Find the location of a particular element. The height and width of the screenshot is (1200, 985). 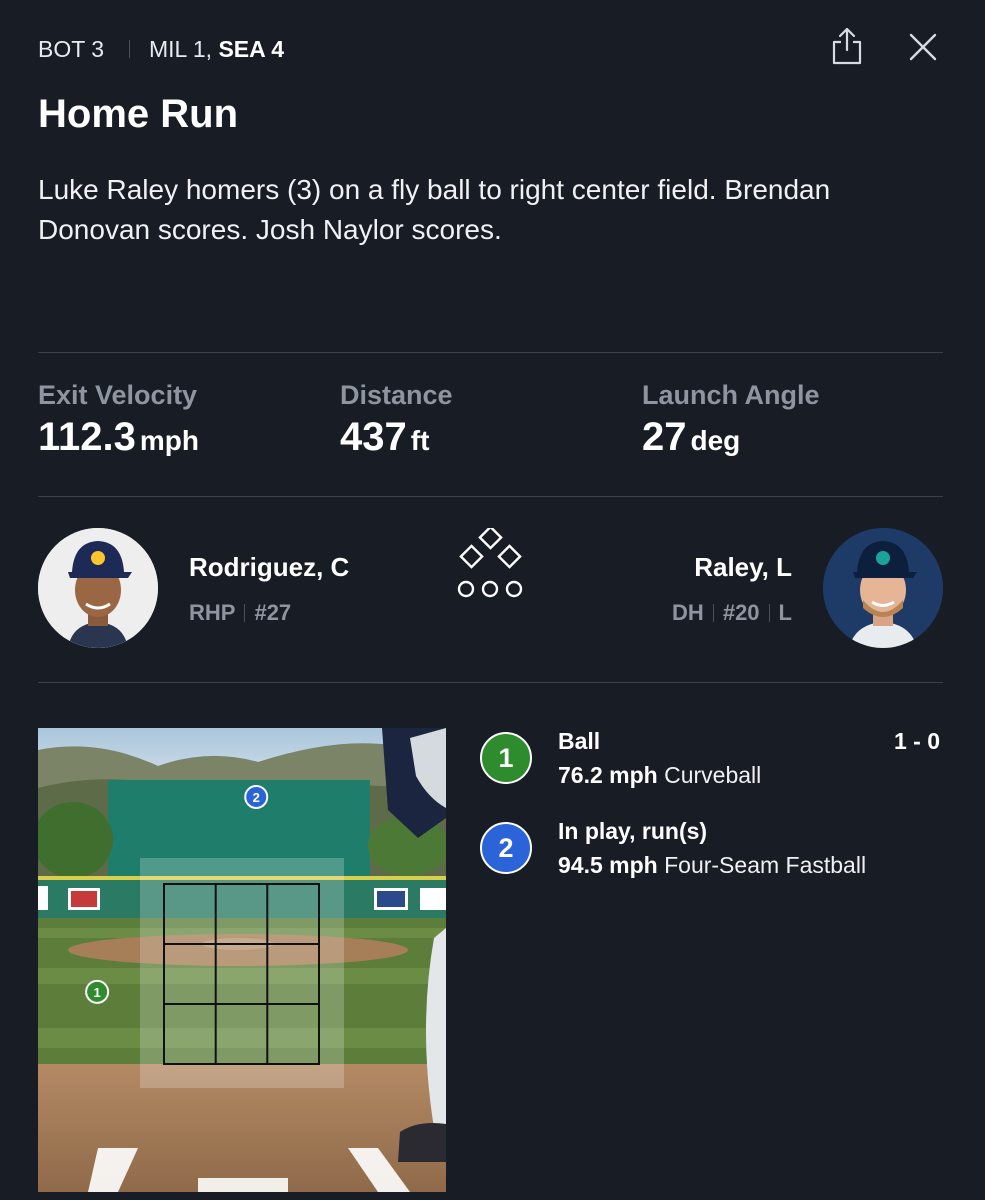

stat-value: 27 is located at coordinates (664, 437).